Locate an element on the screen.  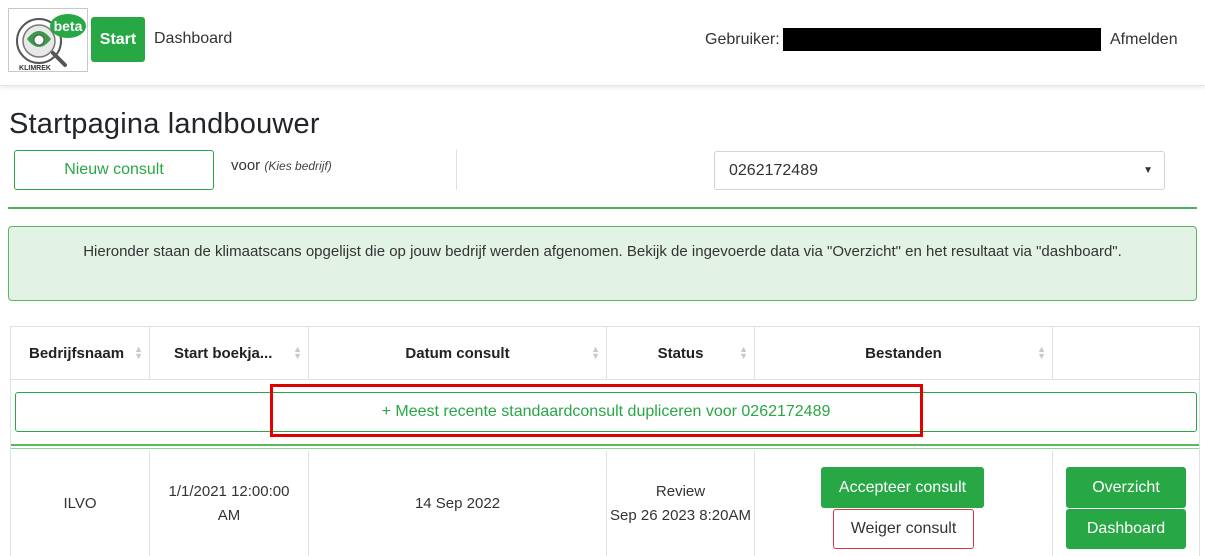
column-header-datum-consult: Datum consult ▲ ▼ is located at coordinates (458, 353).